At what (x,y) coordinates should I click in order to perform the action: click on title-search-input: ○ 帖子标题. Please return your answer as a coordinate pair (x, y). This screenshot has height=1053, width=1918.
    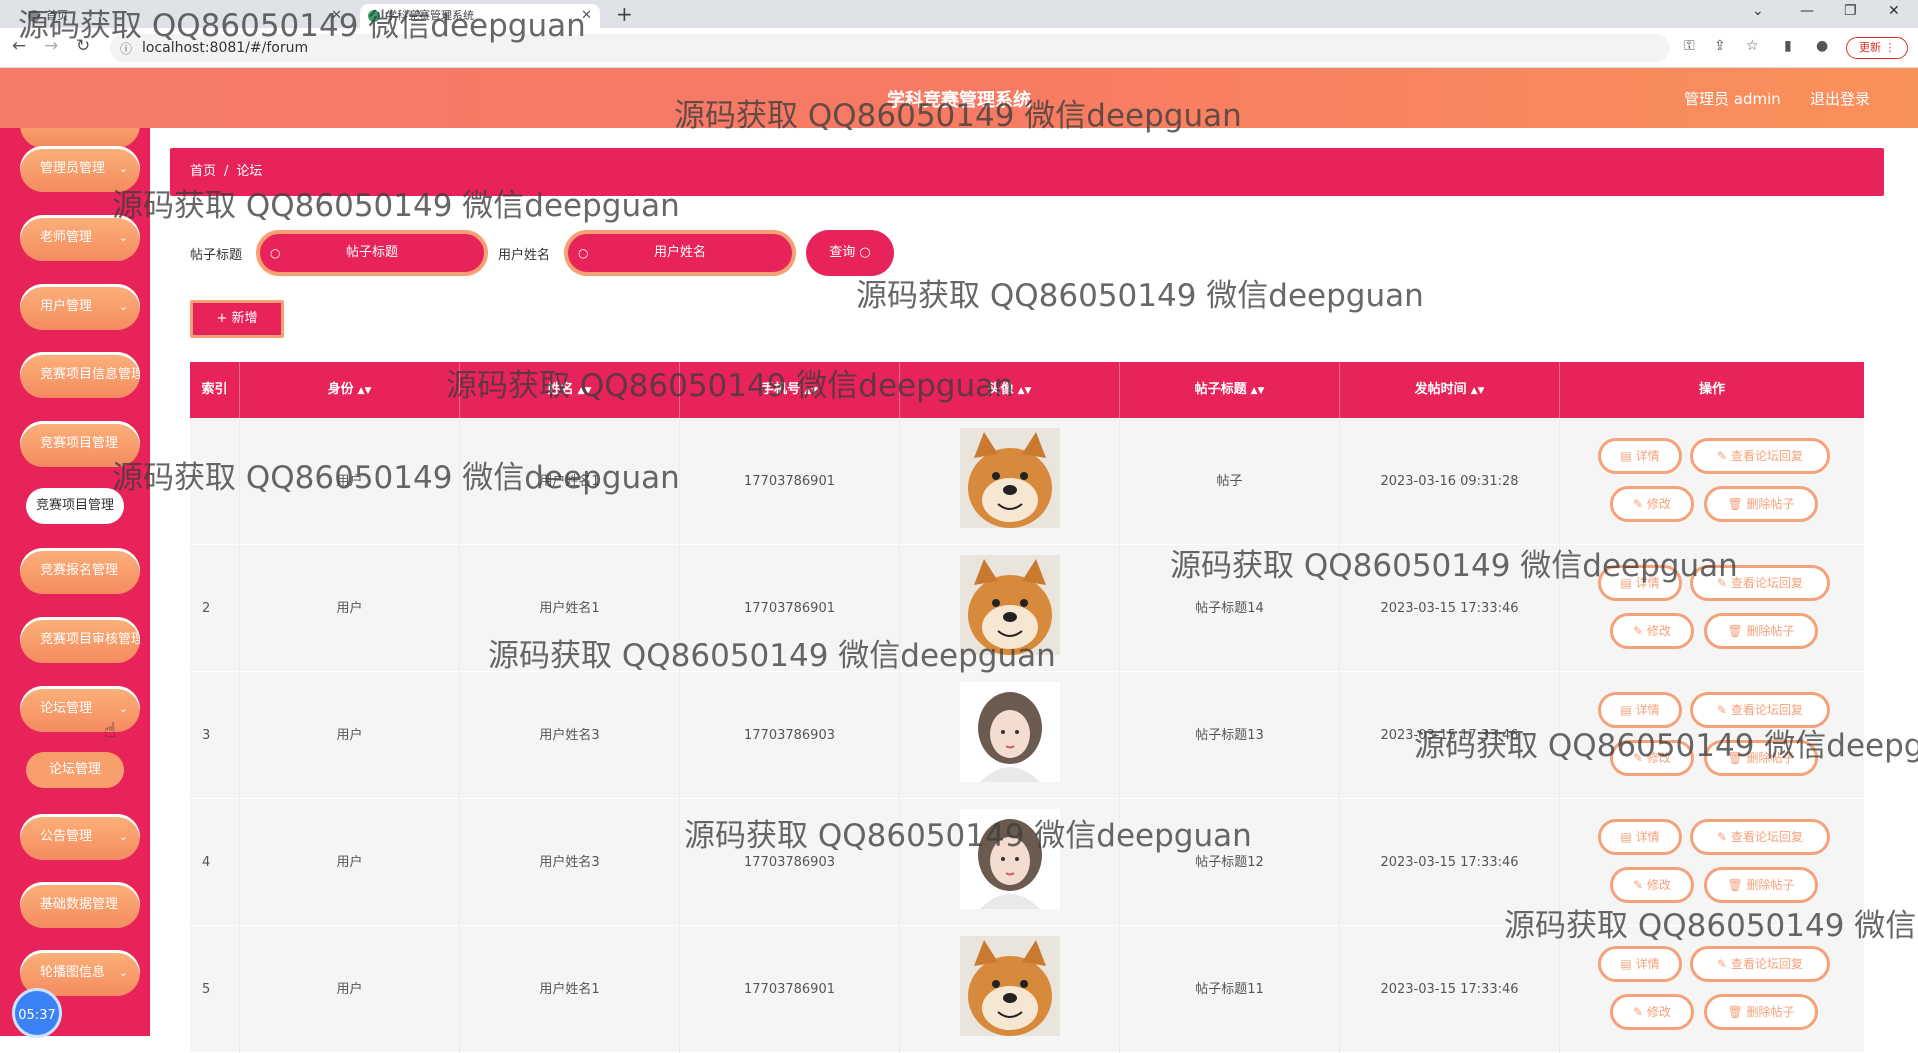
    Looking at the image, I should click on (372, 253).